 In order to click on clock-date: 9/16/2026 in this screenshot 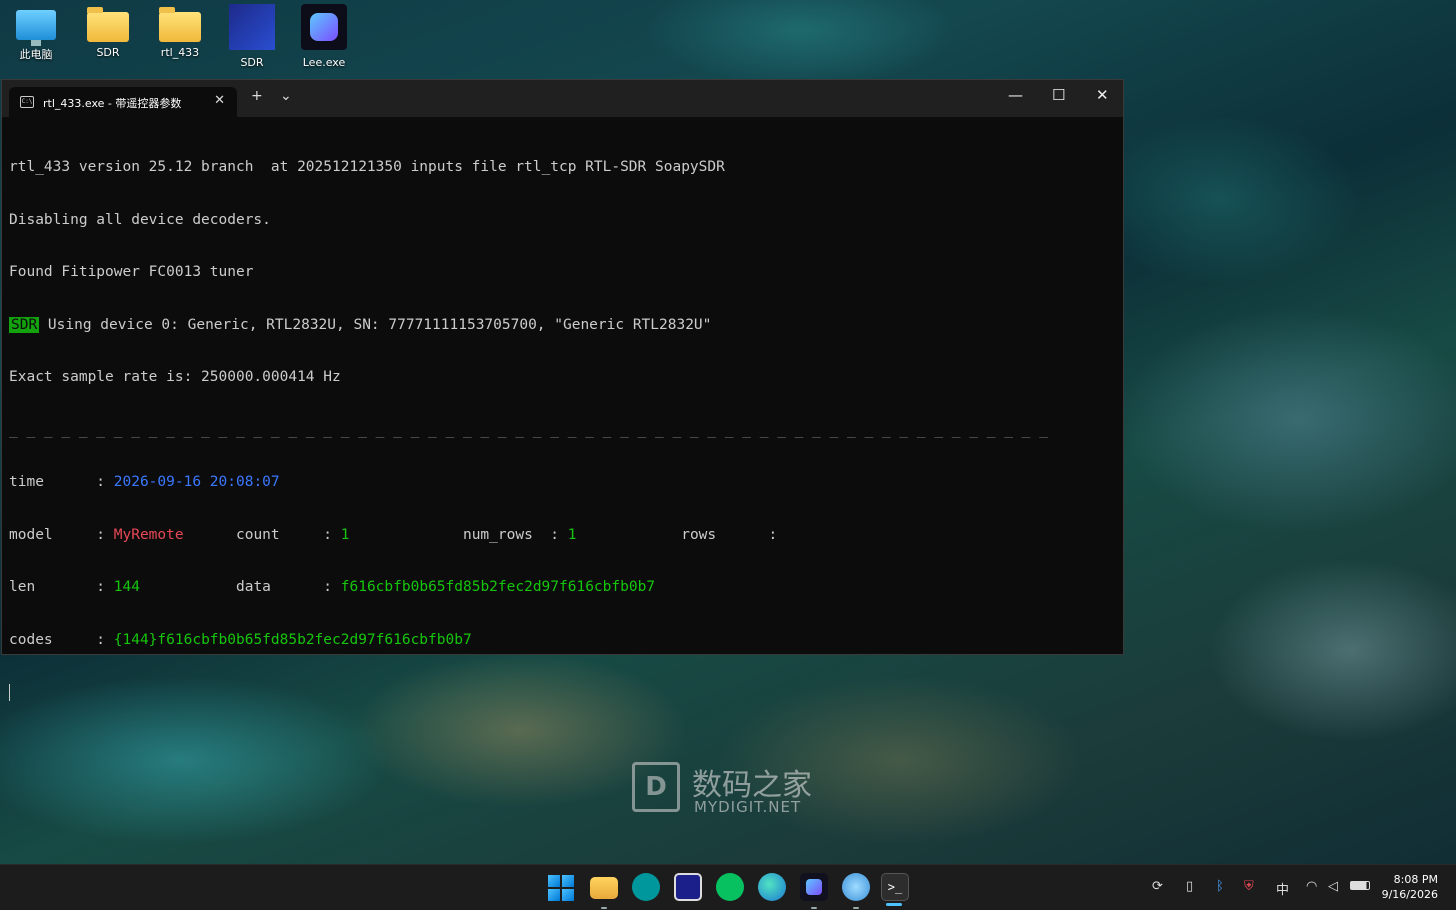, I will do `click(1409, 894)`.